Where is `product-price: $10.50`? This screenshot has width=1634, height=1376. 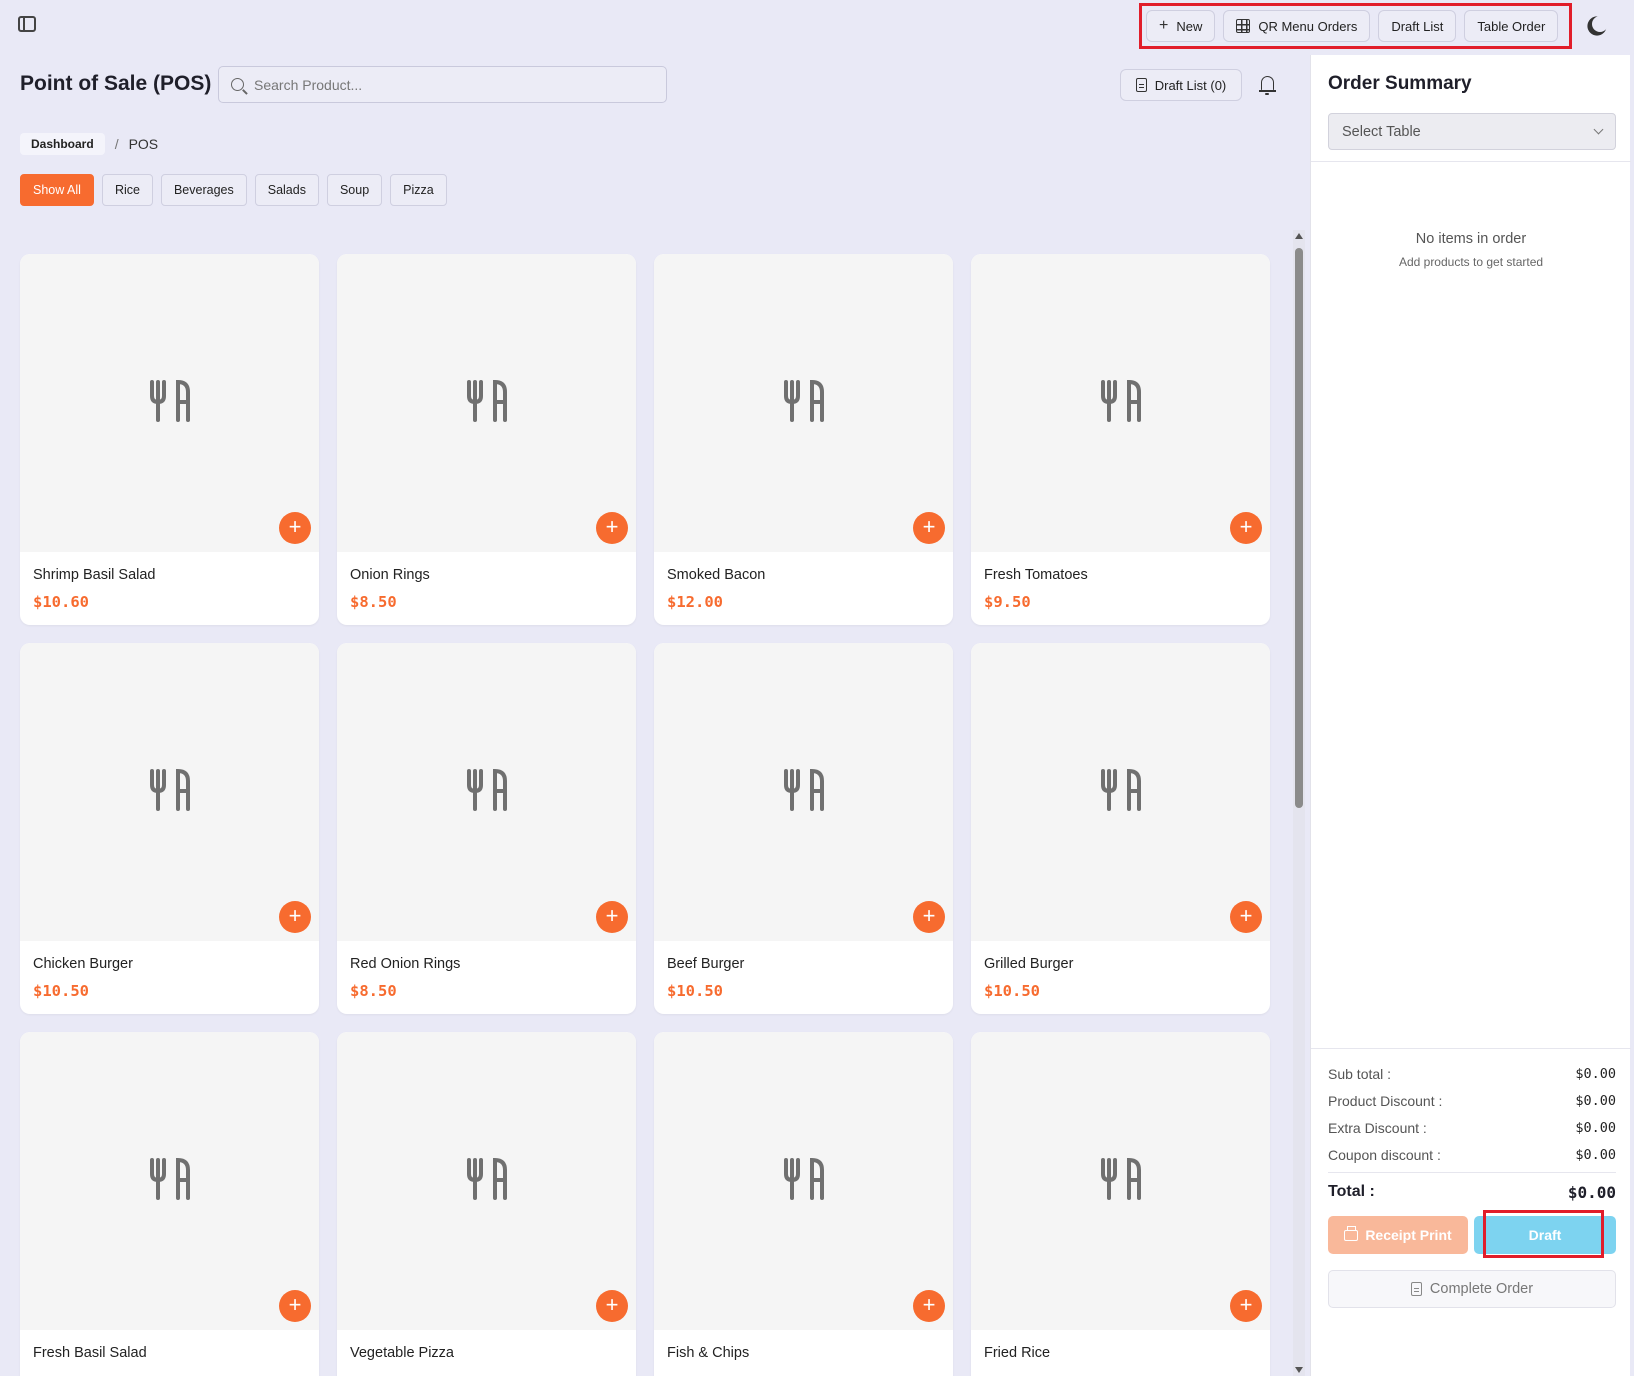
product-price: $10.50 is located at coordinates (1012, 991).